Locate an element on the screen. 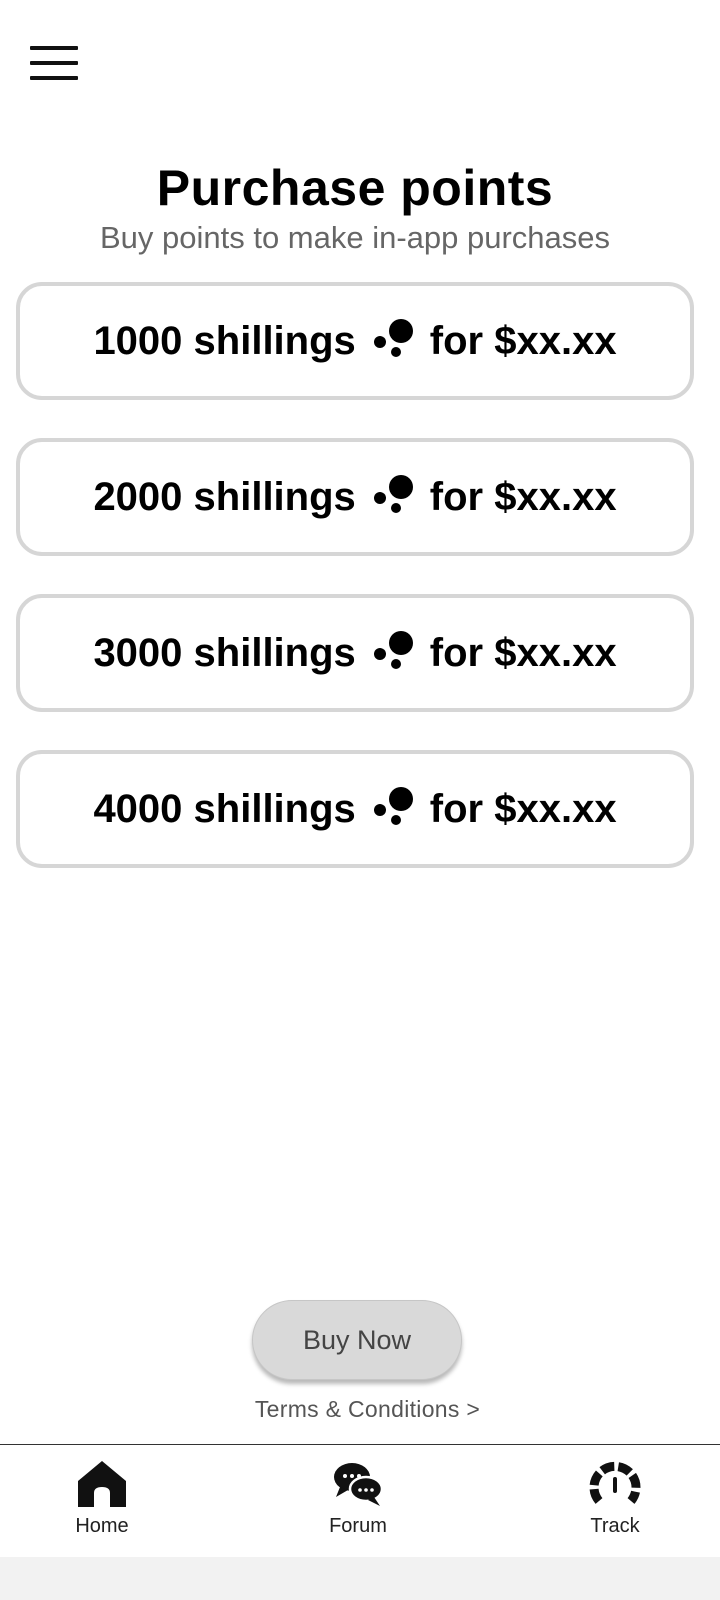  option-amount: 3000 shillings is located at coordinates (224, 652).